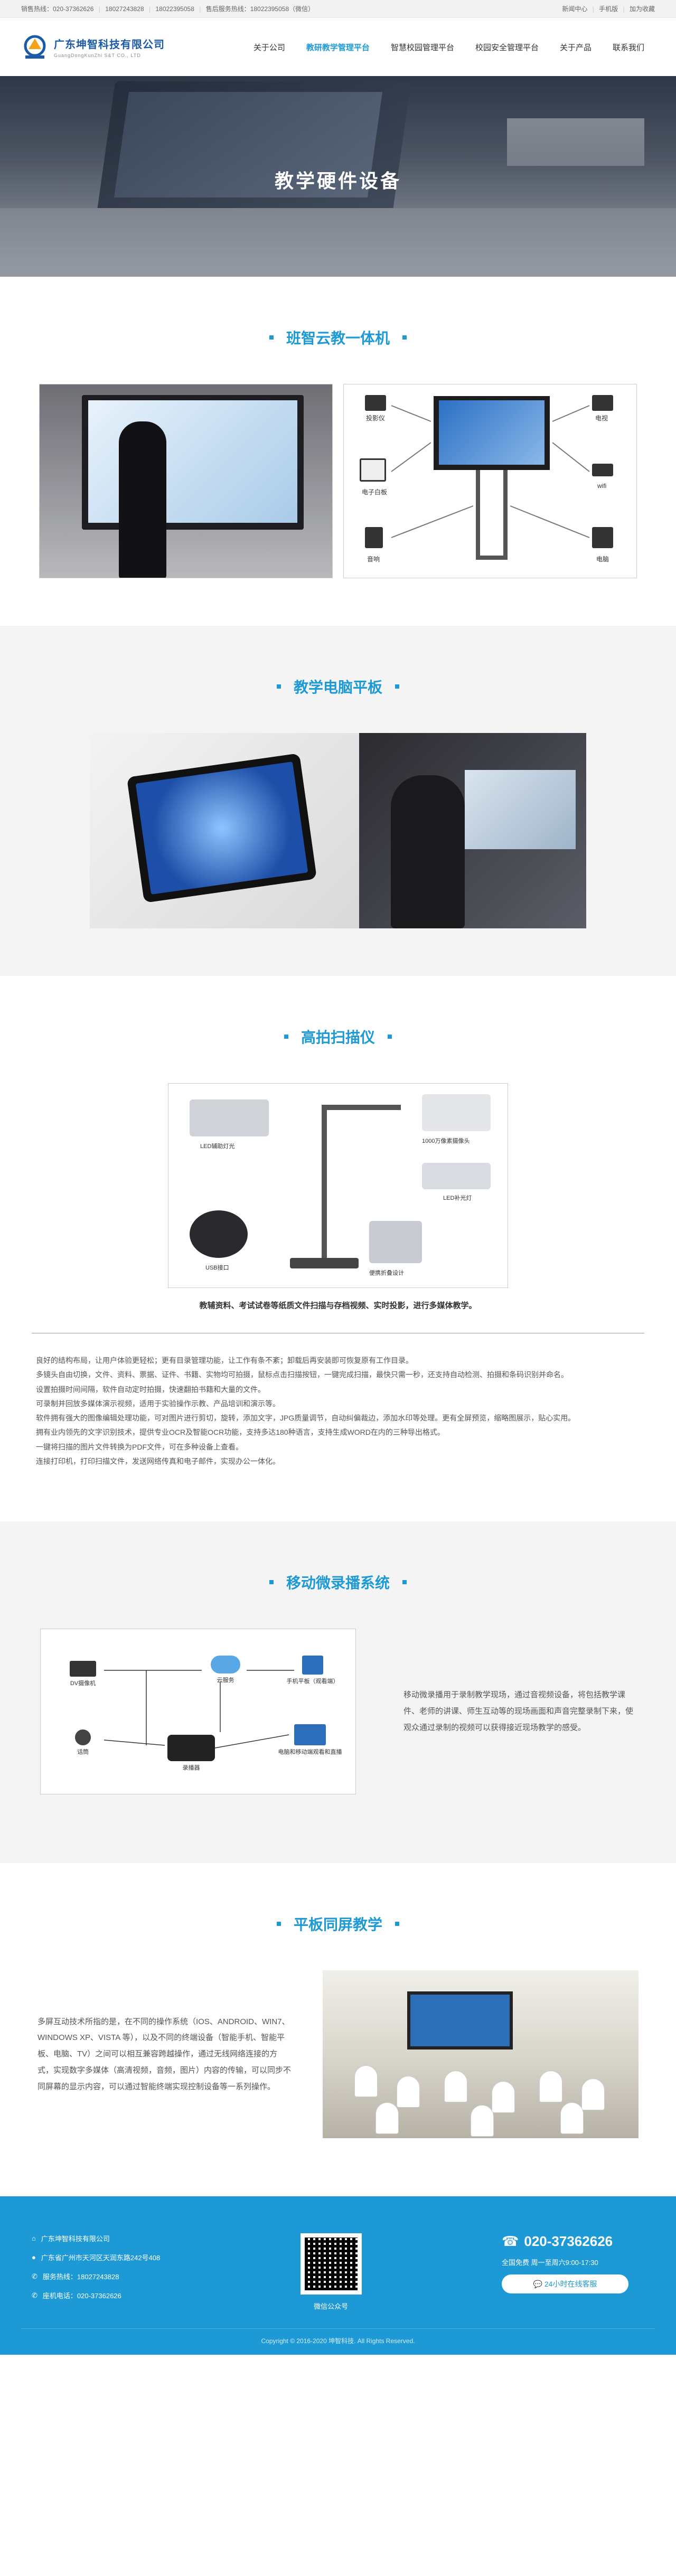 The width and height of the screenshot is (676, 2576). I want to click on classroom-photo, so click(481, 2054).